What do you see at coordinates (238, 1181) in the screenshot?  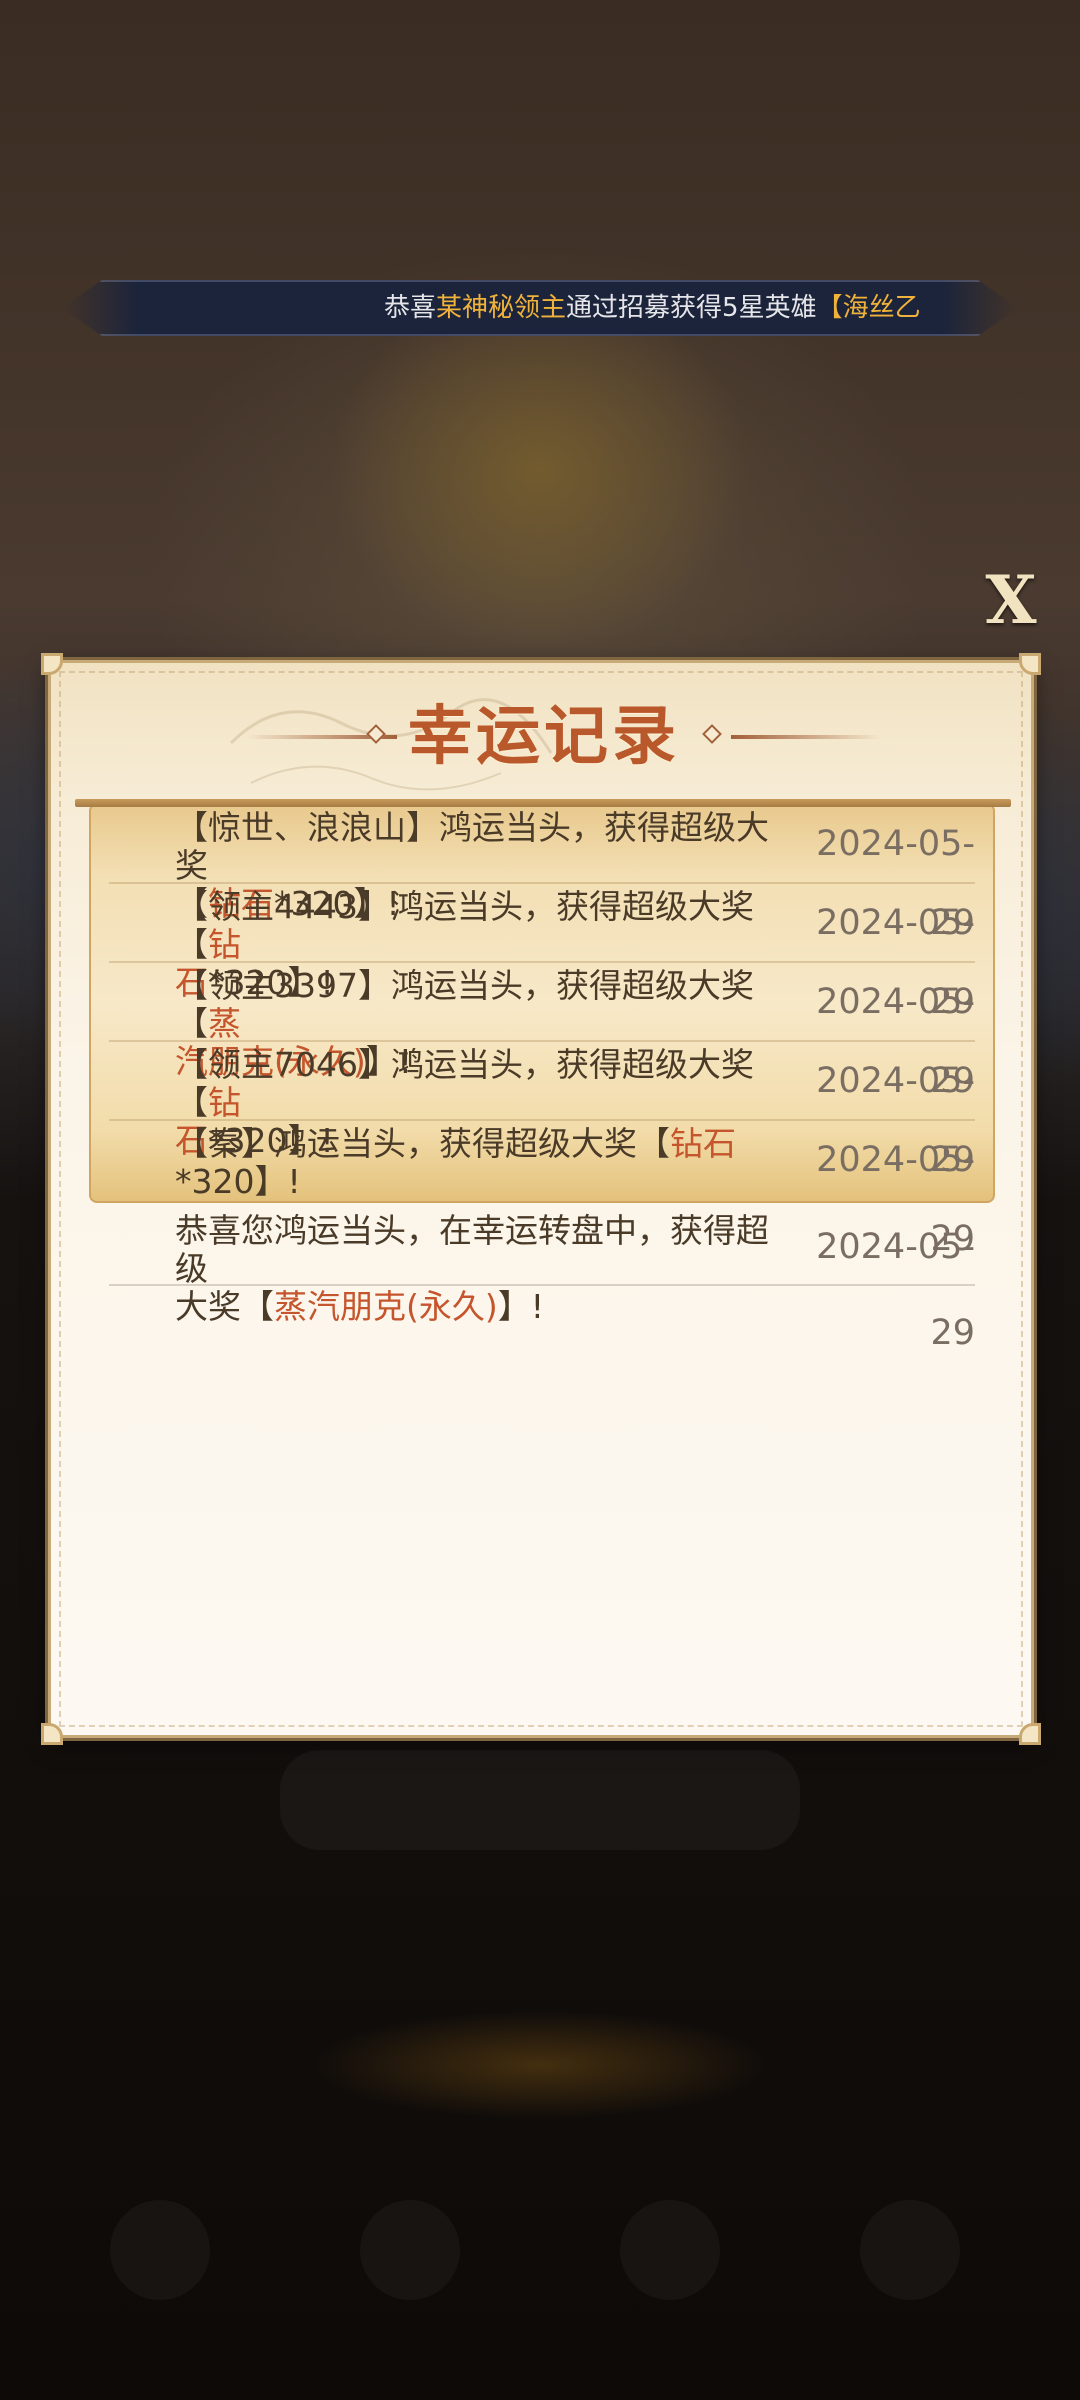 I see `record-line: *320】!` at bounding box center [238, 1181].